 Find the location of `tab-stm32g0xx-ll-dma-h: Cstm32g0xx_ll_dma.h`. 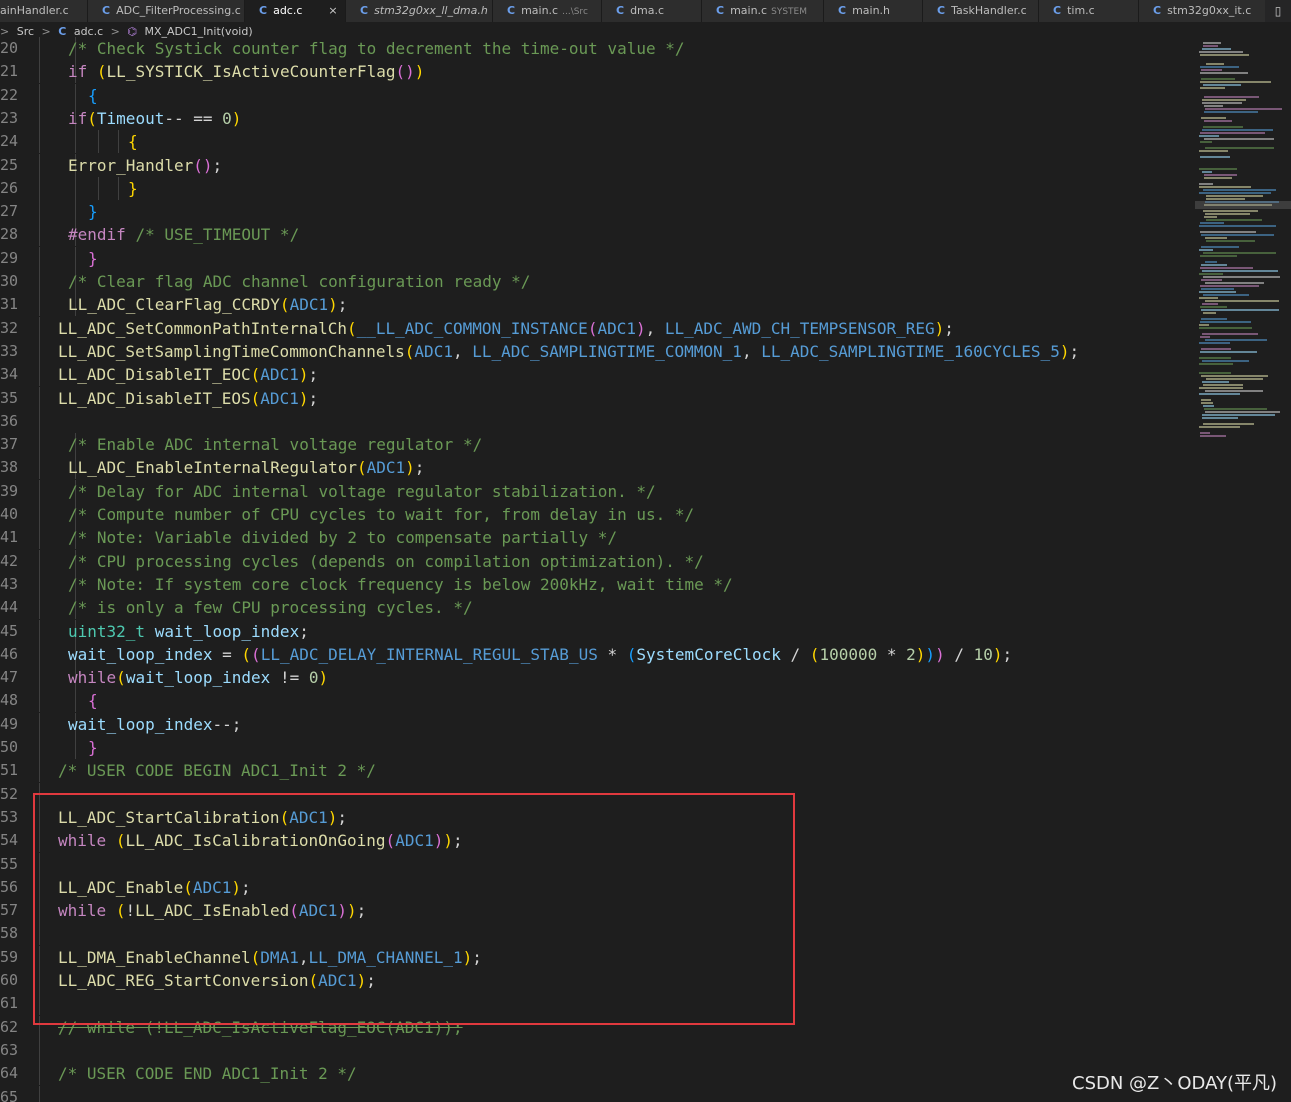

tab-stm32g0xx-ll-dma-h: Cstm32g0xx_ll_dma.h is located at coordinates (419, 11).